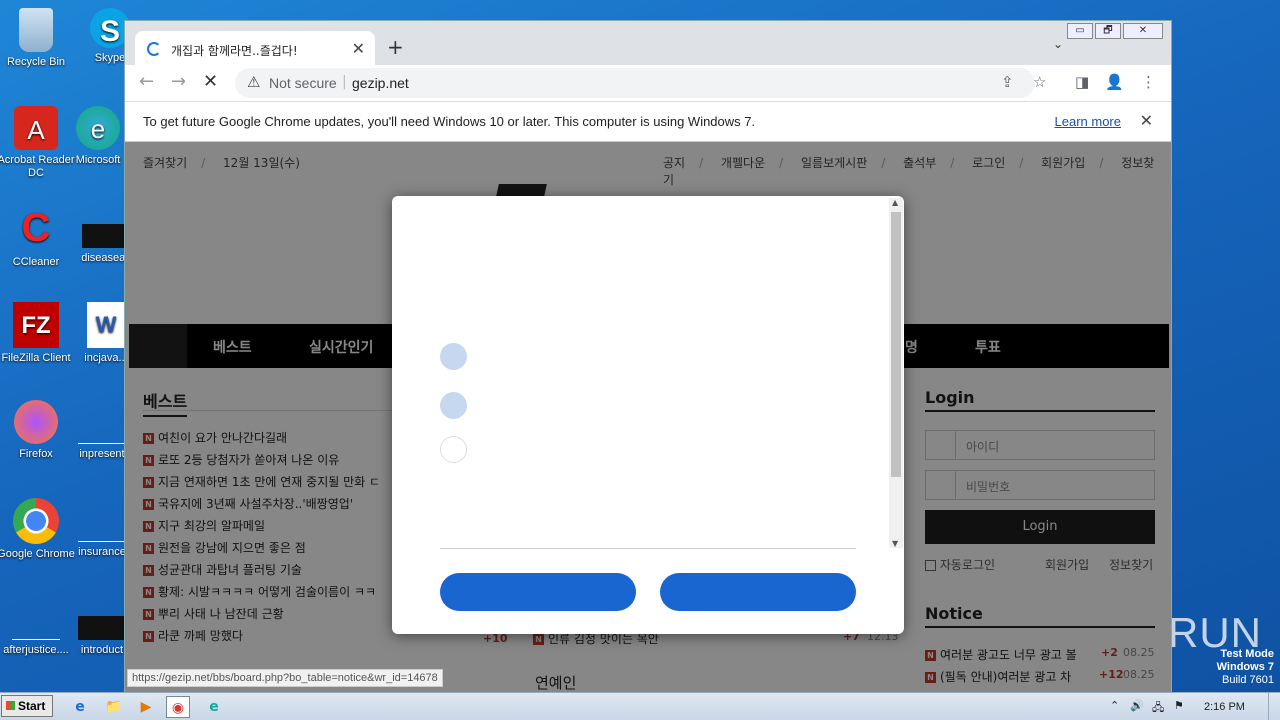 Image resolution: width=1280 pixels, height=720 pixels. I want to click on word-document-icon: W, so click(106, 325).